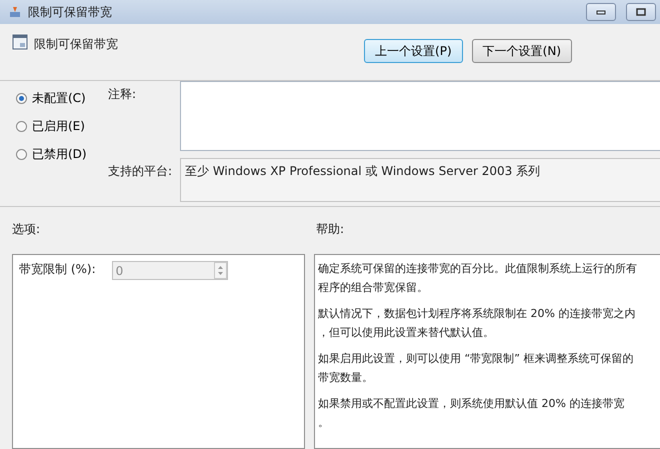 Image resolution: width=660 pixels, height=449 pixels. I want to click on help-text-line: 带宽数量。, so click(346, 378).